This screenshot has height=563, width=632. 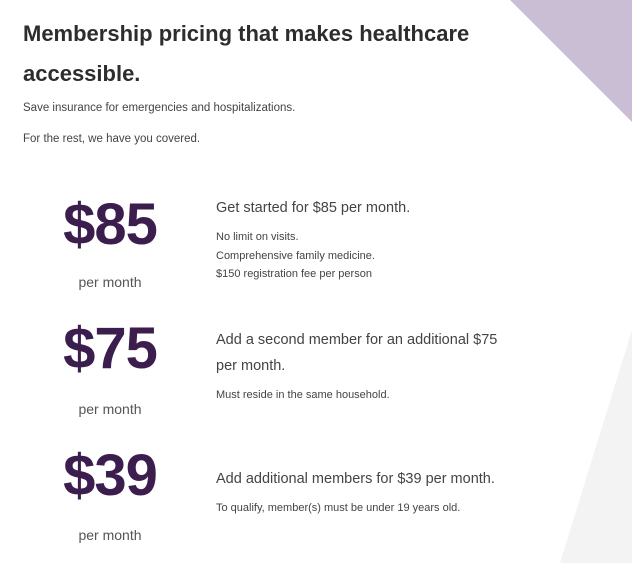 What do you see at coordinates (110, 475) in the screenshot?
I see `price-amount: $39` at bounding box center [110, 475].